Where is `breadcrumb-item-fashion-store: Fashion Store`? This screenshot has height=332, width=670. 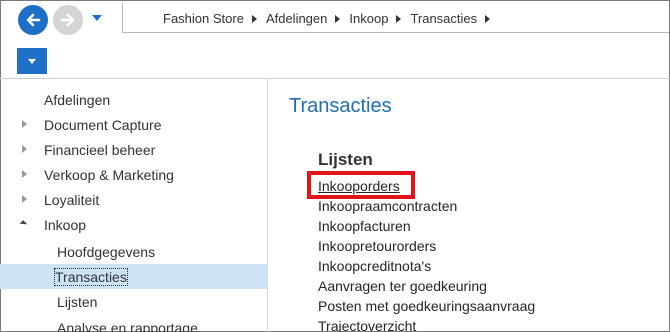
breadcrumb-item-fashion-store: Fashion Store is located at coordinates (203, 18).